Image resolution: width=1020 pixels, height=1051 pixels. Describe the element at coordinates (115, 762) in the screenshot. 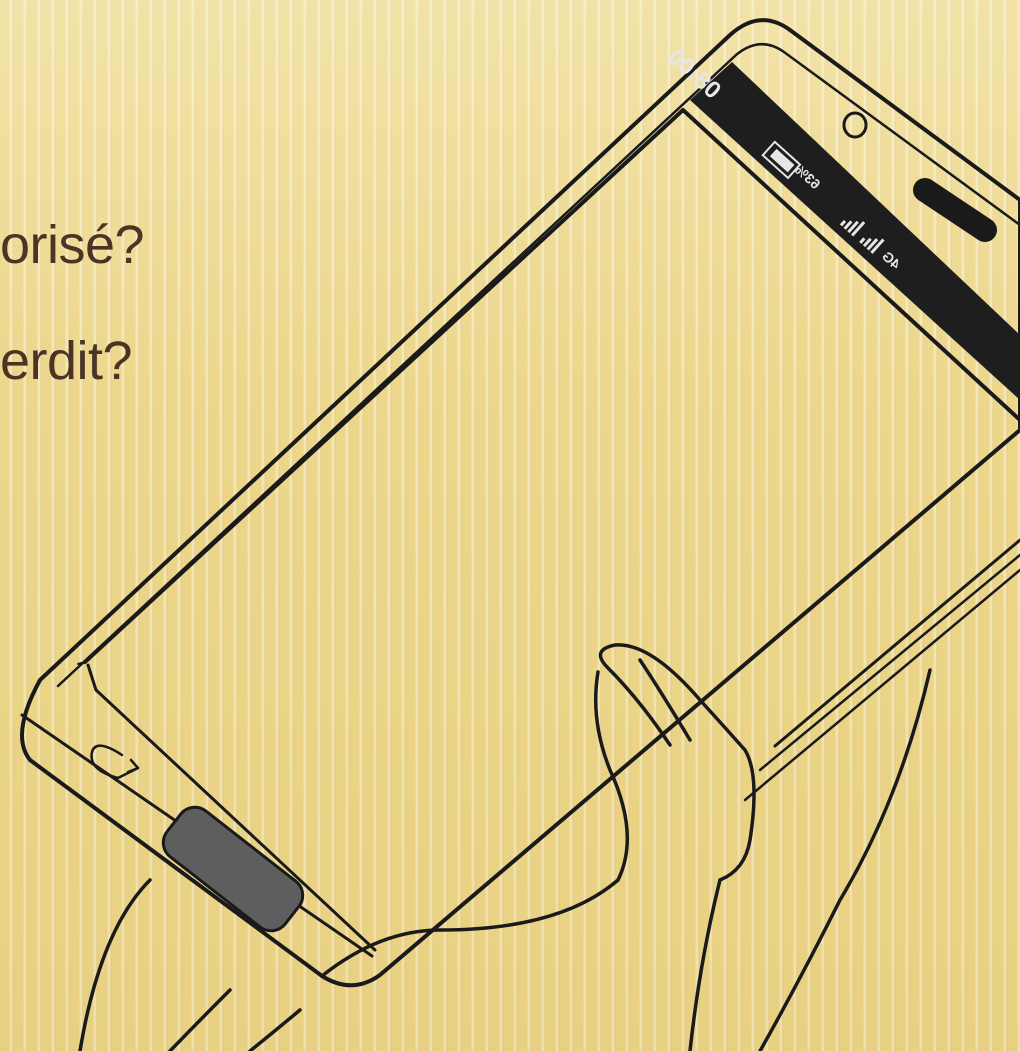

I see `back-button-icon` at that location.